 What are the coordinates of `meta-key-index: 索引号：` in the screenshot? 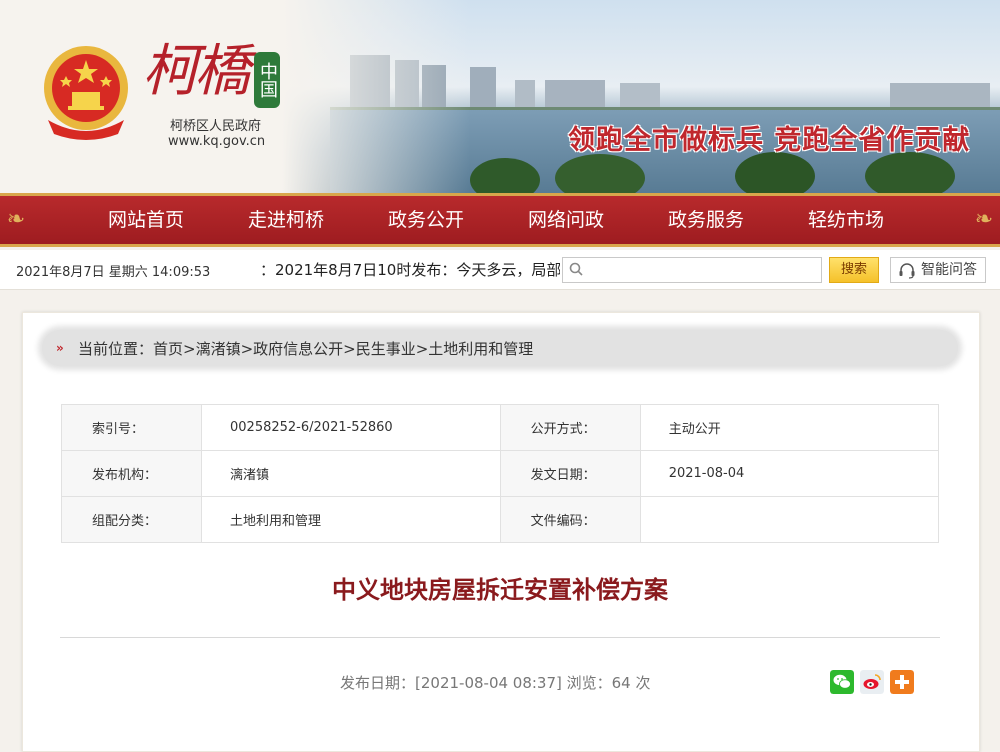 It's located at (131, 427).